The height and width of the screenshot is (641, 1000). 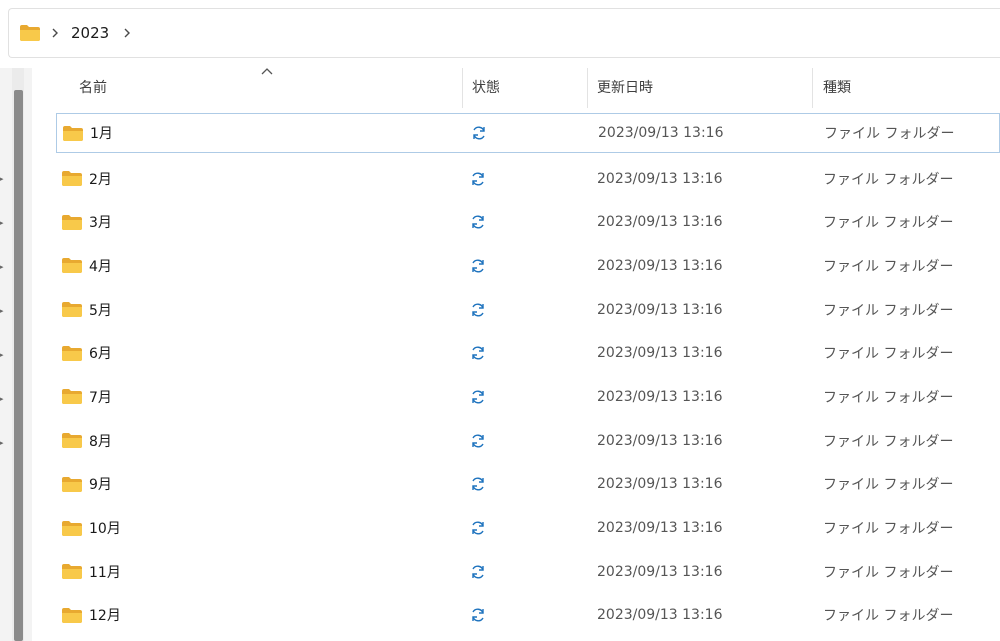 I want to click on file-name: 10月, so click(x=105, y=529).